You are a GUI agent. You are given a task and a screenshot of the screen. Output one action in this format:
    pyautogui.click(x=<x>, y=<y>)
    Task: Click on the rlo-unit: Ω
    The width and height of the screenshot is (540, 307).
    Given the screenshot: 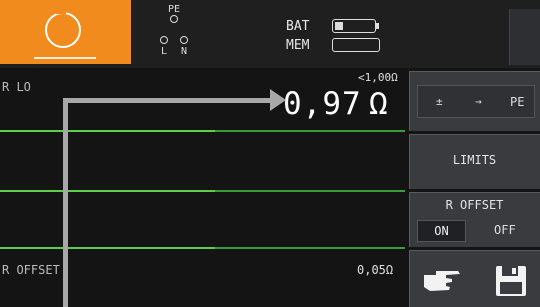 What is the action you would take?
    pyautogui.click(x=378, y=104)
    